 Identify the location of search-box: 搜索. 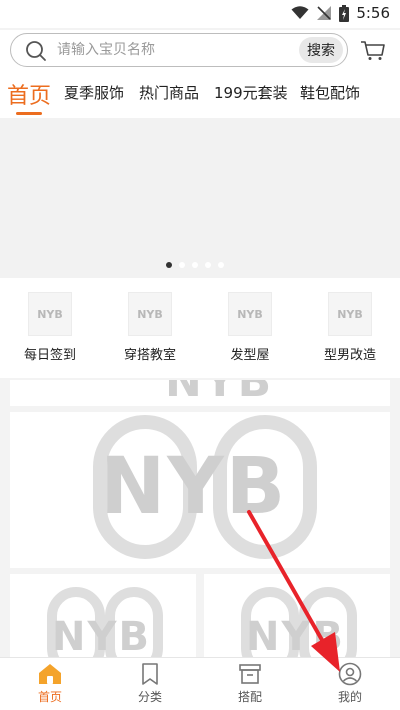
(179, 50).